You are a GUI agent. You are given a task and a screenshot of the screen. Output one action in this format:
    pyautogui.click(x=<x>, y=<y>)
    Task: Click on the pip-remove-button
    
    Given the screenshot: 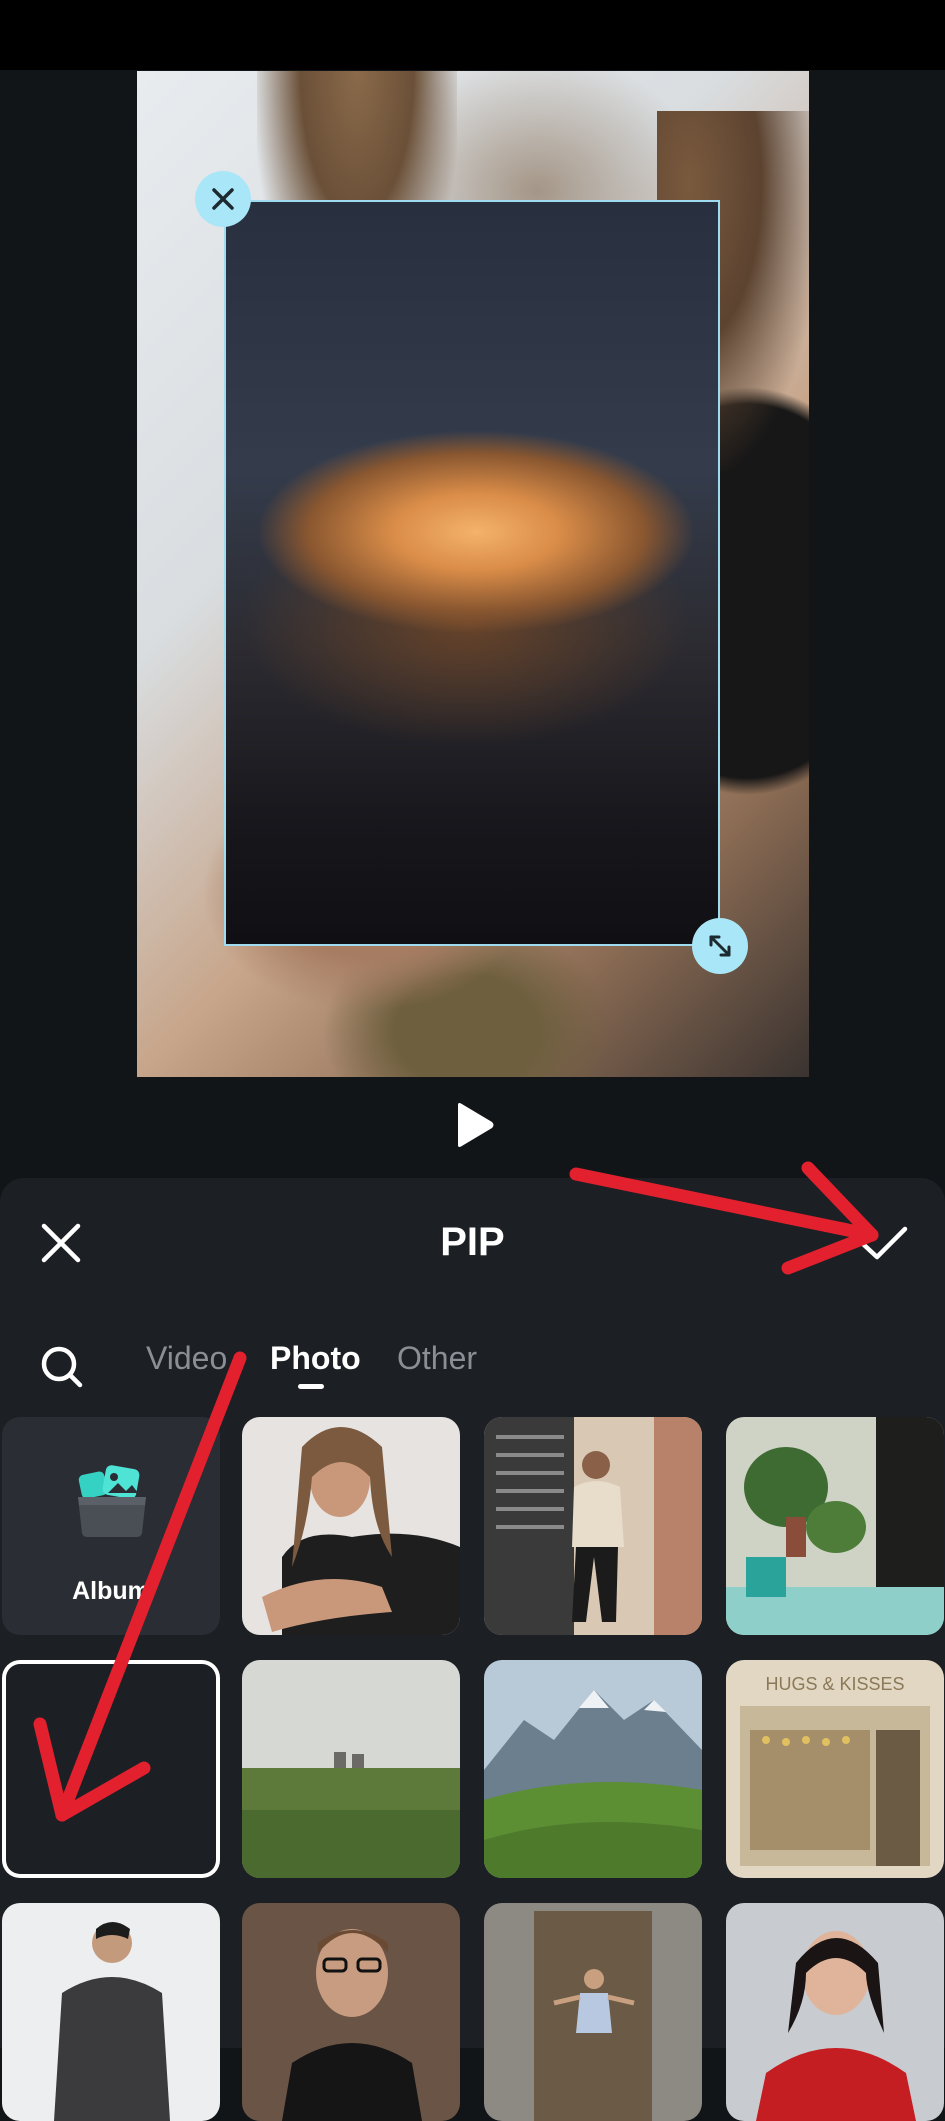 What is the action you would take?
    pyautogui.click(x=223, y=199)
    